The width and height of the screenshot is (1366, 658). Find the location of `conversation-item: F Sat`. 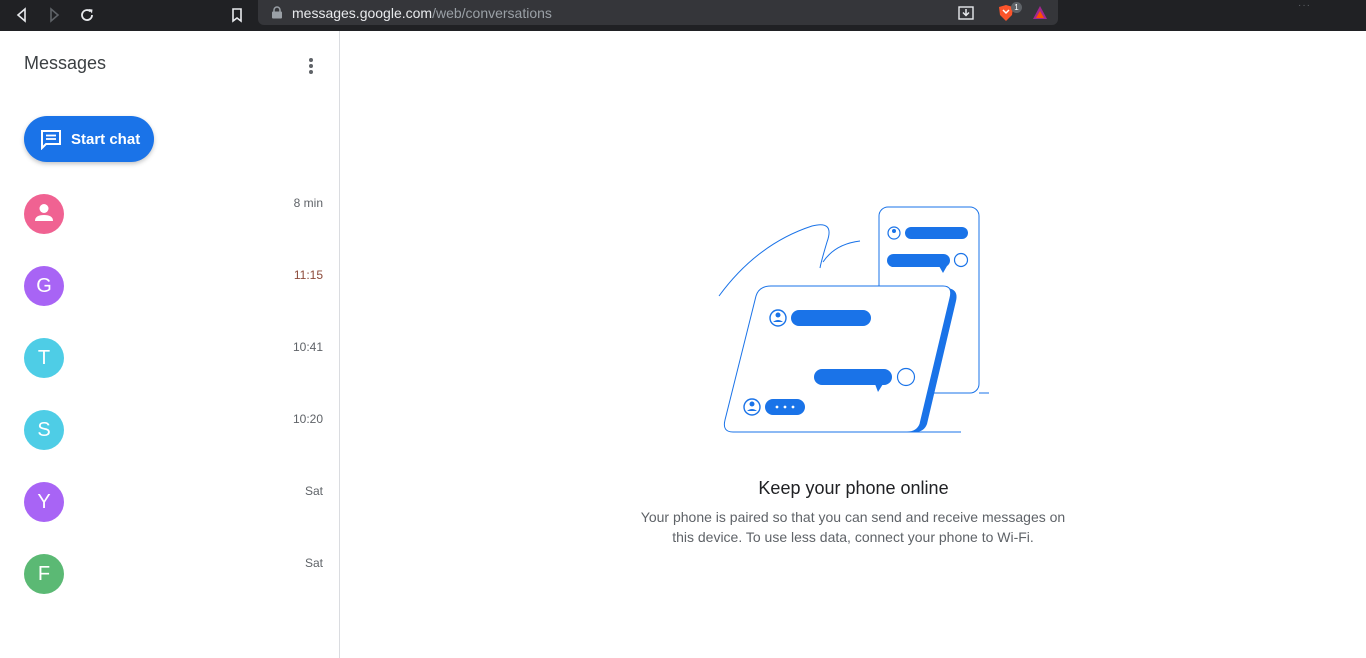

conversation-item: F Sat is located at coordinates (169, 575).